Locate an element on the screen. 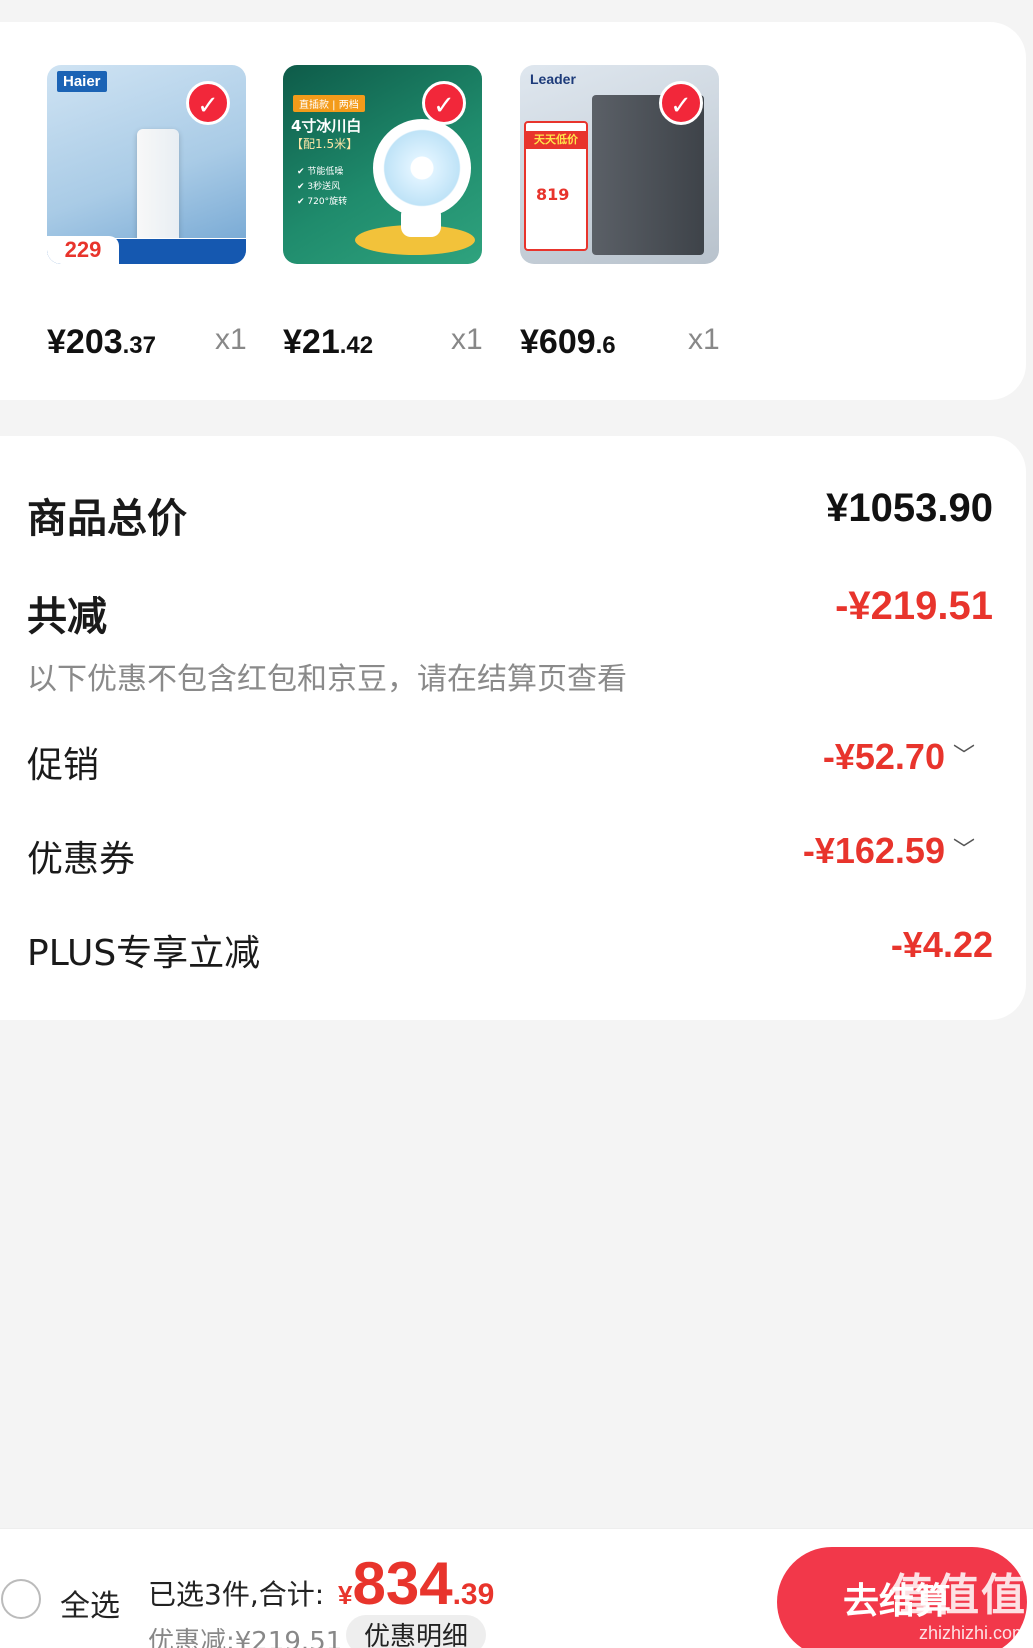  product-price: ¥203.37 is located at coordinates (102, 342).